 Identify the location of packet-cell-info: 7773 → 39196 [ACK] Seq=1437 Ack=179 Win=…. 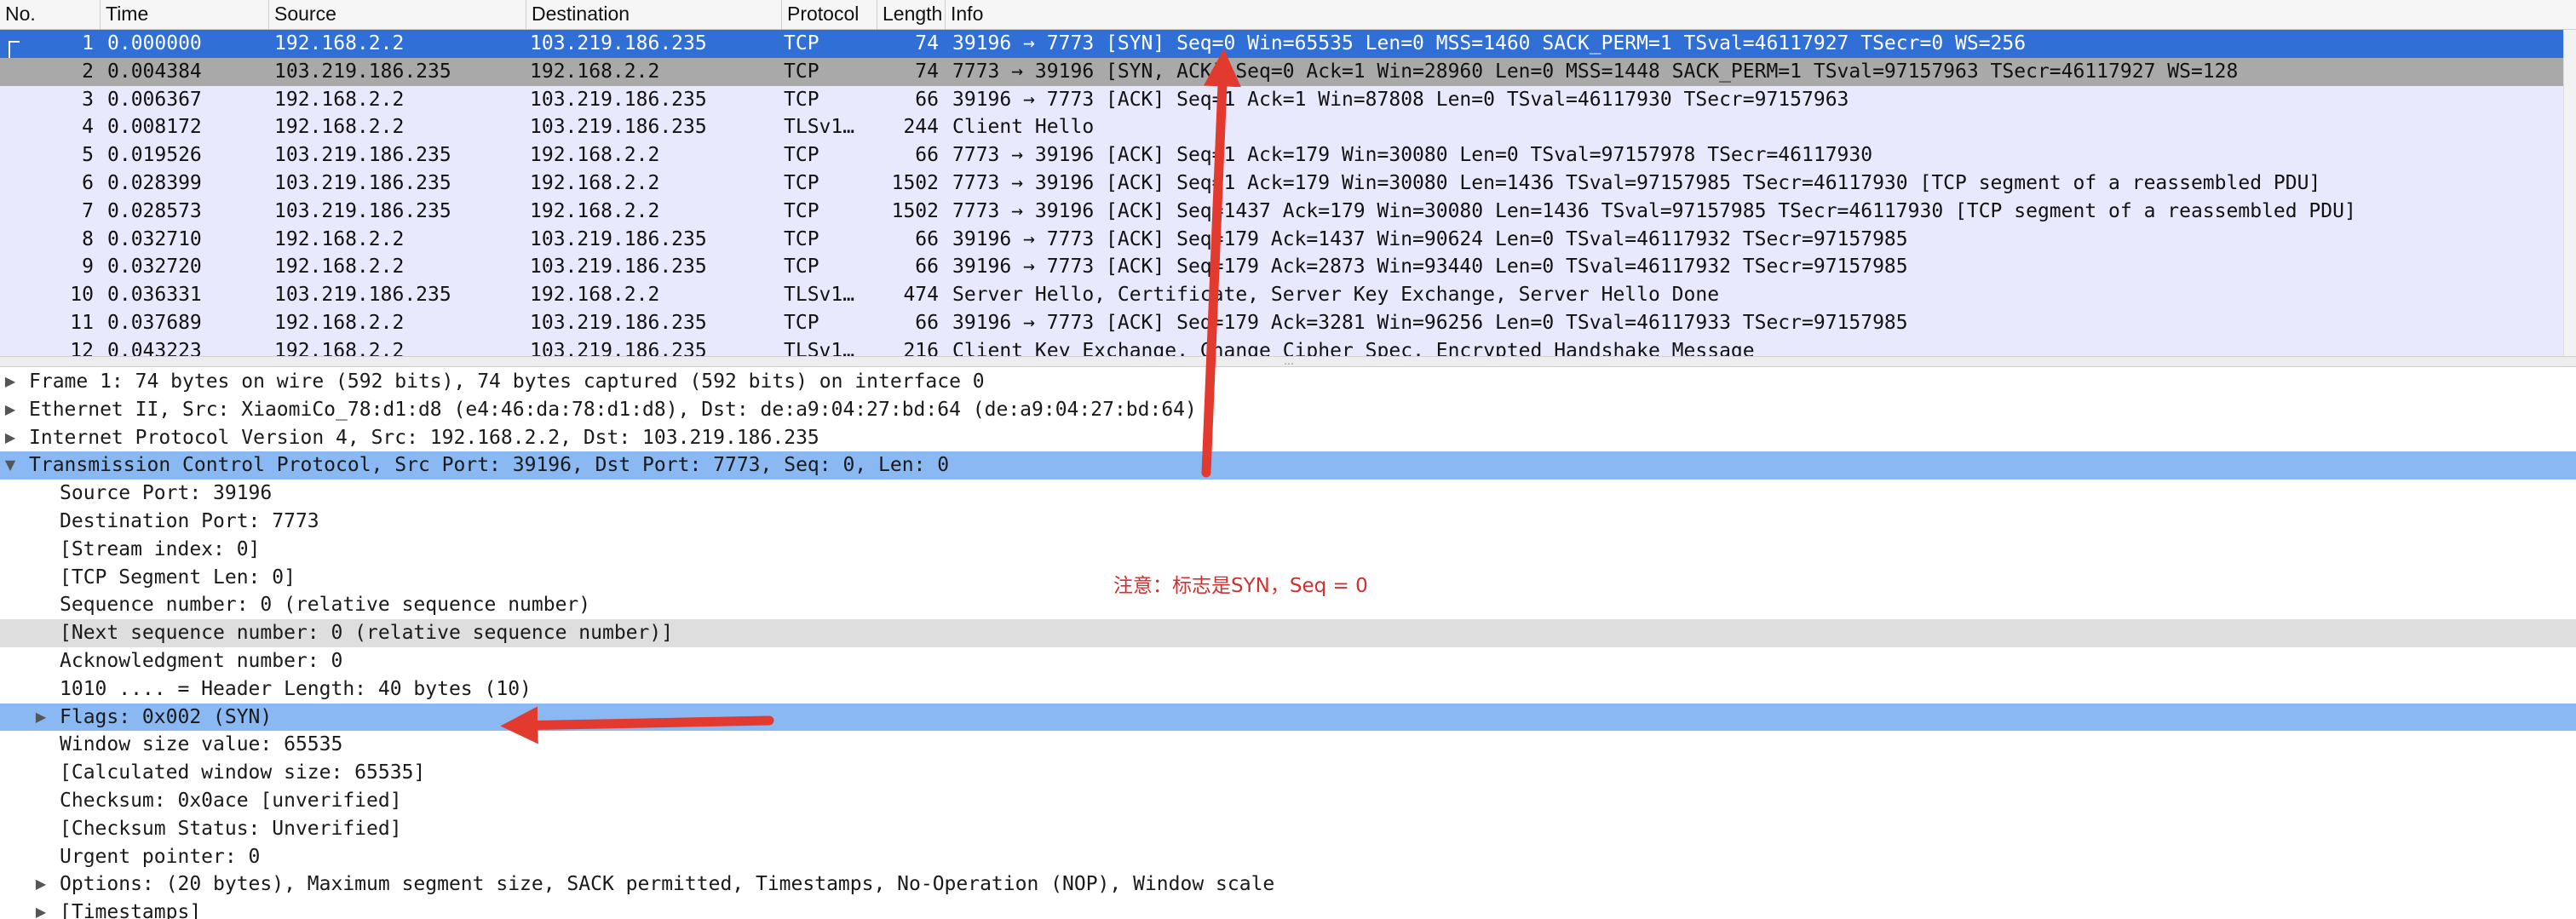
(1654, 210).